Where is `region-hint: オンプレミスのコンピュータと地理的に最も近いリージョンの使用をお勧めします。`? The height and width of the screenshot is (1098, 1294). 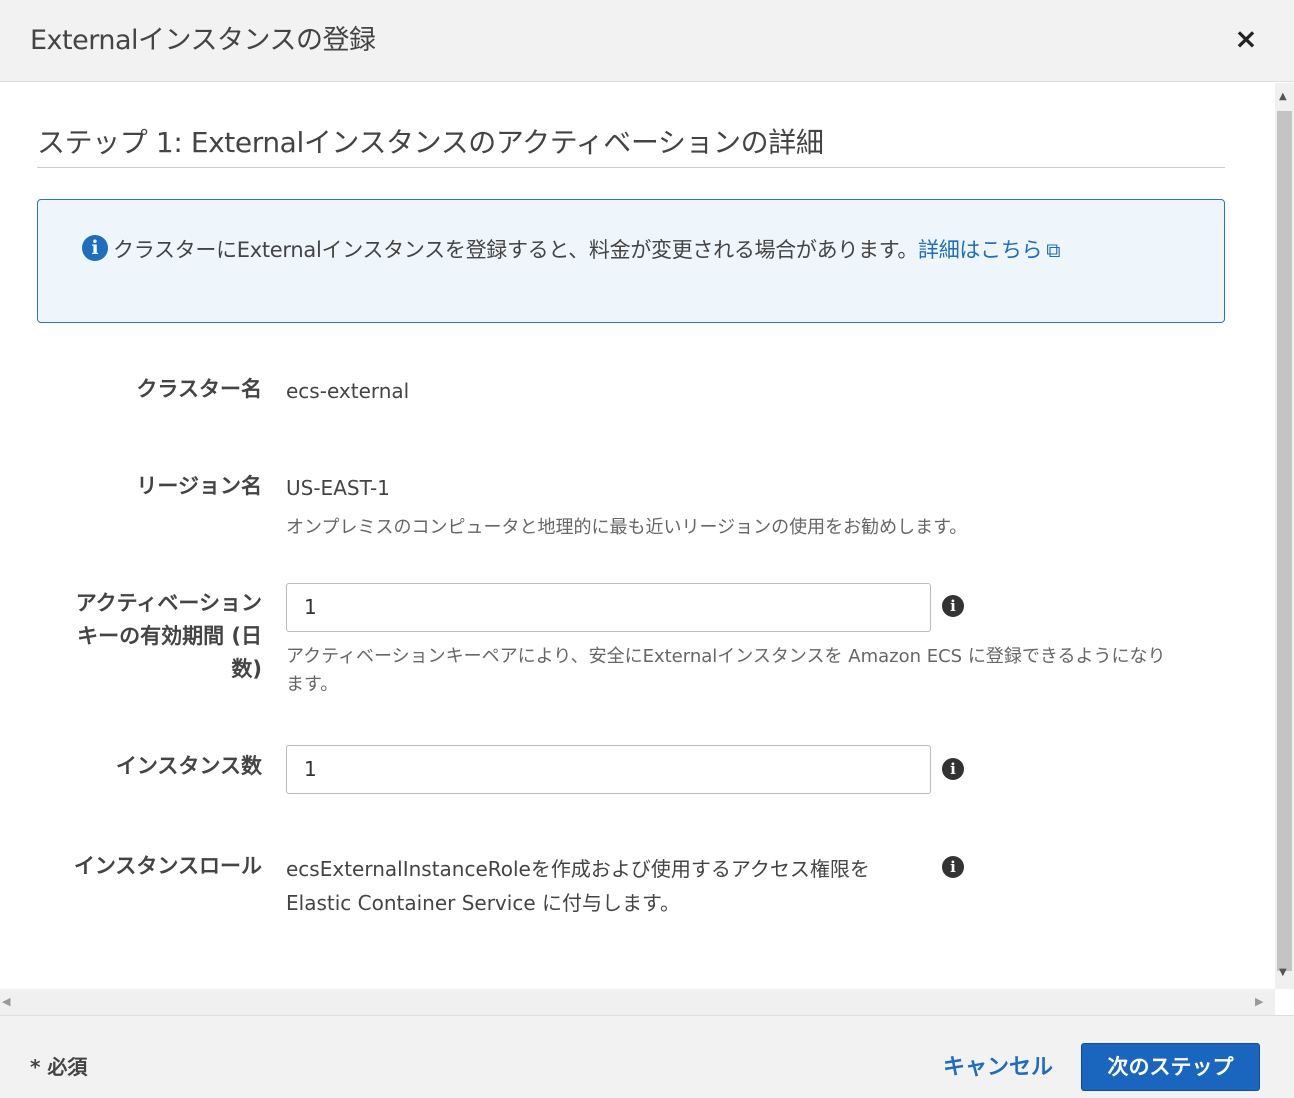
region-hint: オンプレミスのコンピュータと地理的に最も近いリージョンの使用をお勧めします。 is located at coordinates (627, 527).